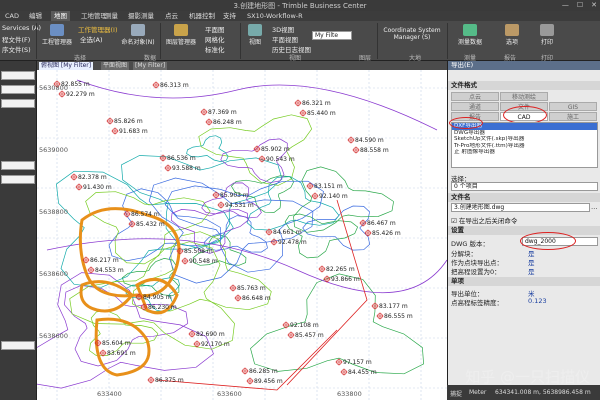 Image resolution: width=600 pixels, height=400 pixels. What do you see at coordinates (512, 35) in the screenshot?
I see `report-button: 选项` at bounding box center [512, 35].